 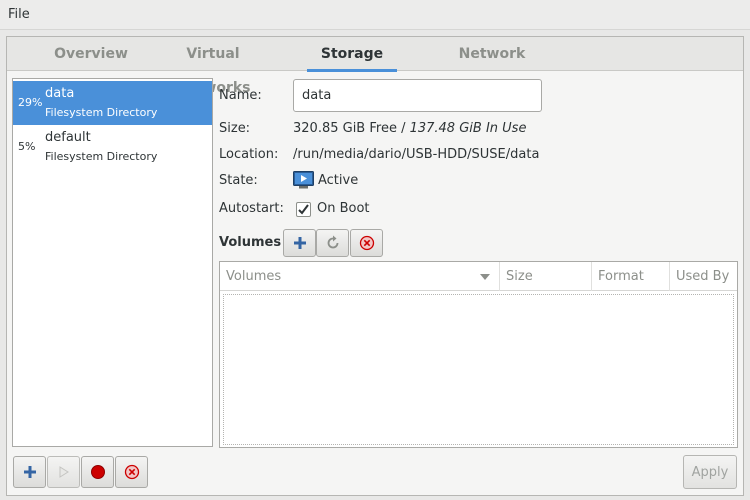 I want to click on sort-descending-icon, so click(x=485, y=277).